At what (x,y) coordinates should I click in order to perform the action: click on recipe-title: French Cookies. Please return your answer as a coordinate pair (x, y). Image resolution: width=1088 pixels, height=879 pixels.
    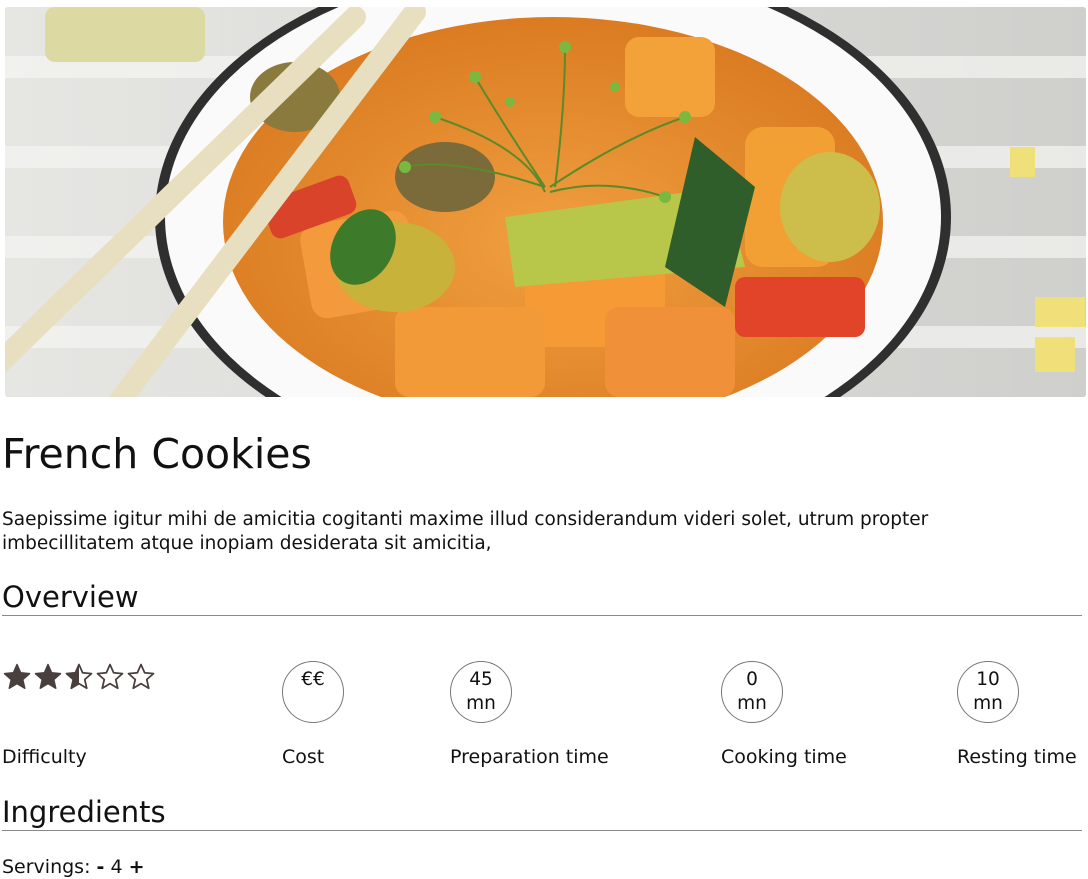
    Looking at the image, I should click on (157, 454).